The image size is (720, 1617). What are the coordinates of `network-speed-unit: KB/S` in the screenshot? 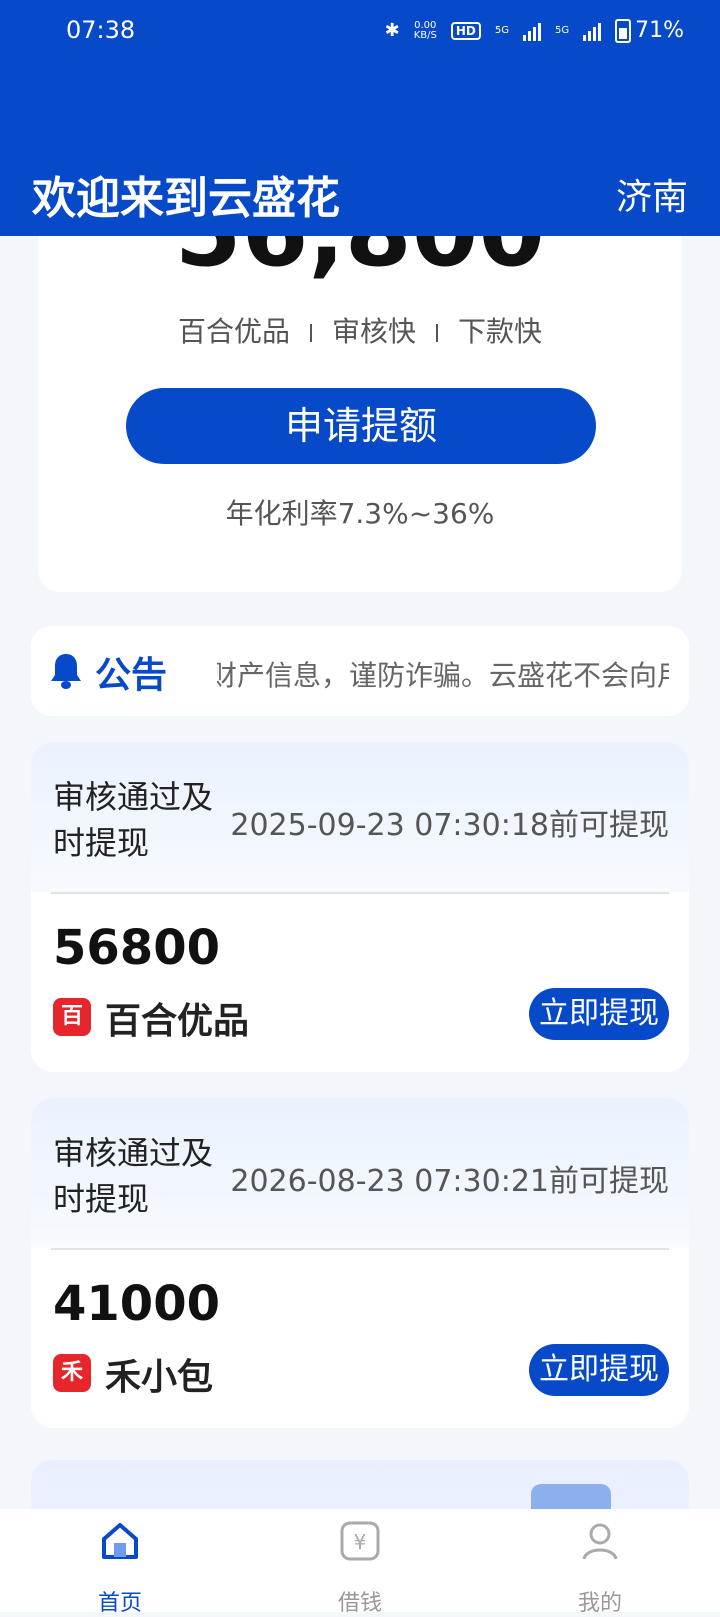 It's located at (425, 35).